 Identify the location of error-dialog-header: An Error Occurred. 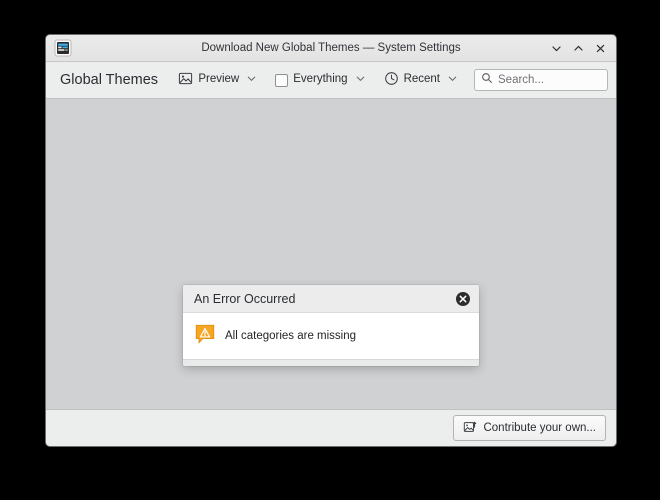
(331, 299).